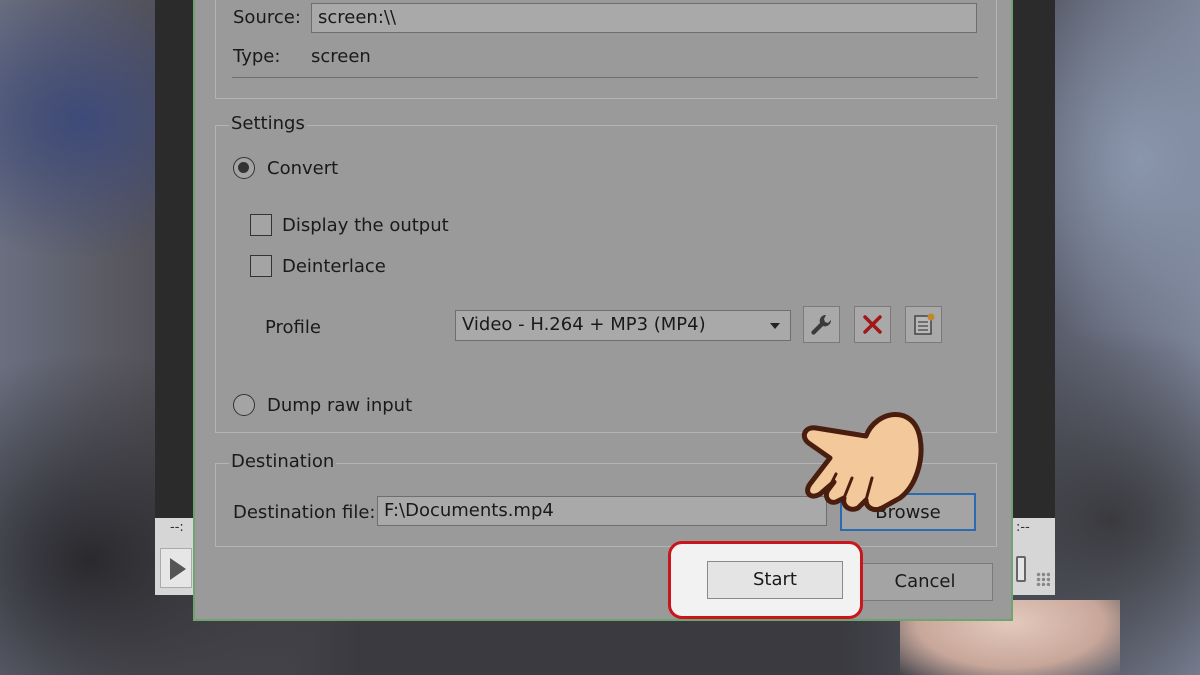 Image resolution: width=1200 pixels, height=675 pixels. I want to click on play-button, so click(176, 568).